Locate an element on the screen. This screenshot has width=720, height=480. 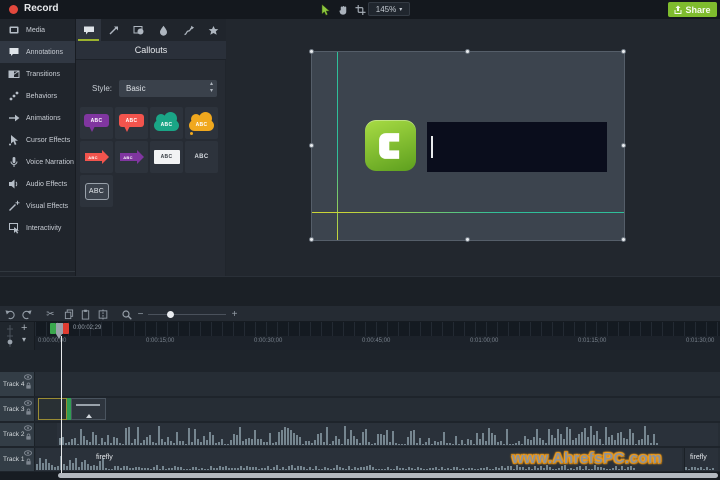
undo-button is located at coordinates (10, 314).